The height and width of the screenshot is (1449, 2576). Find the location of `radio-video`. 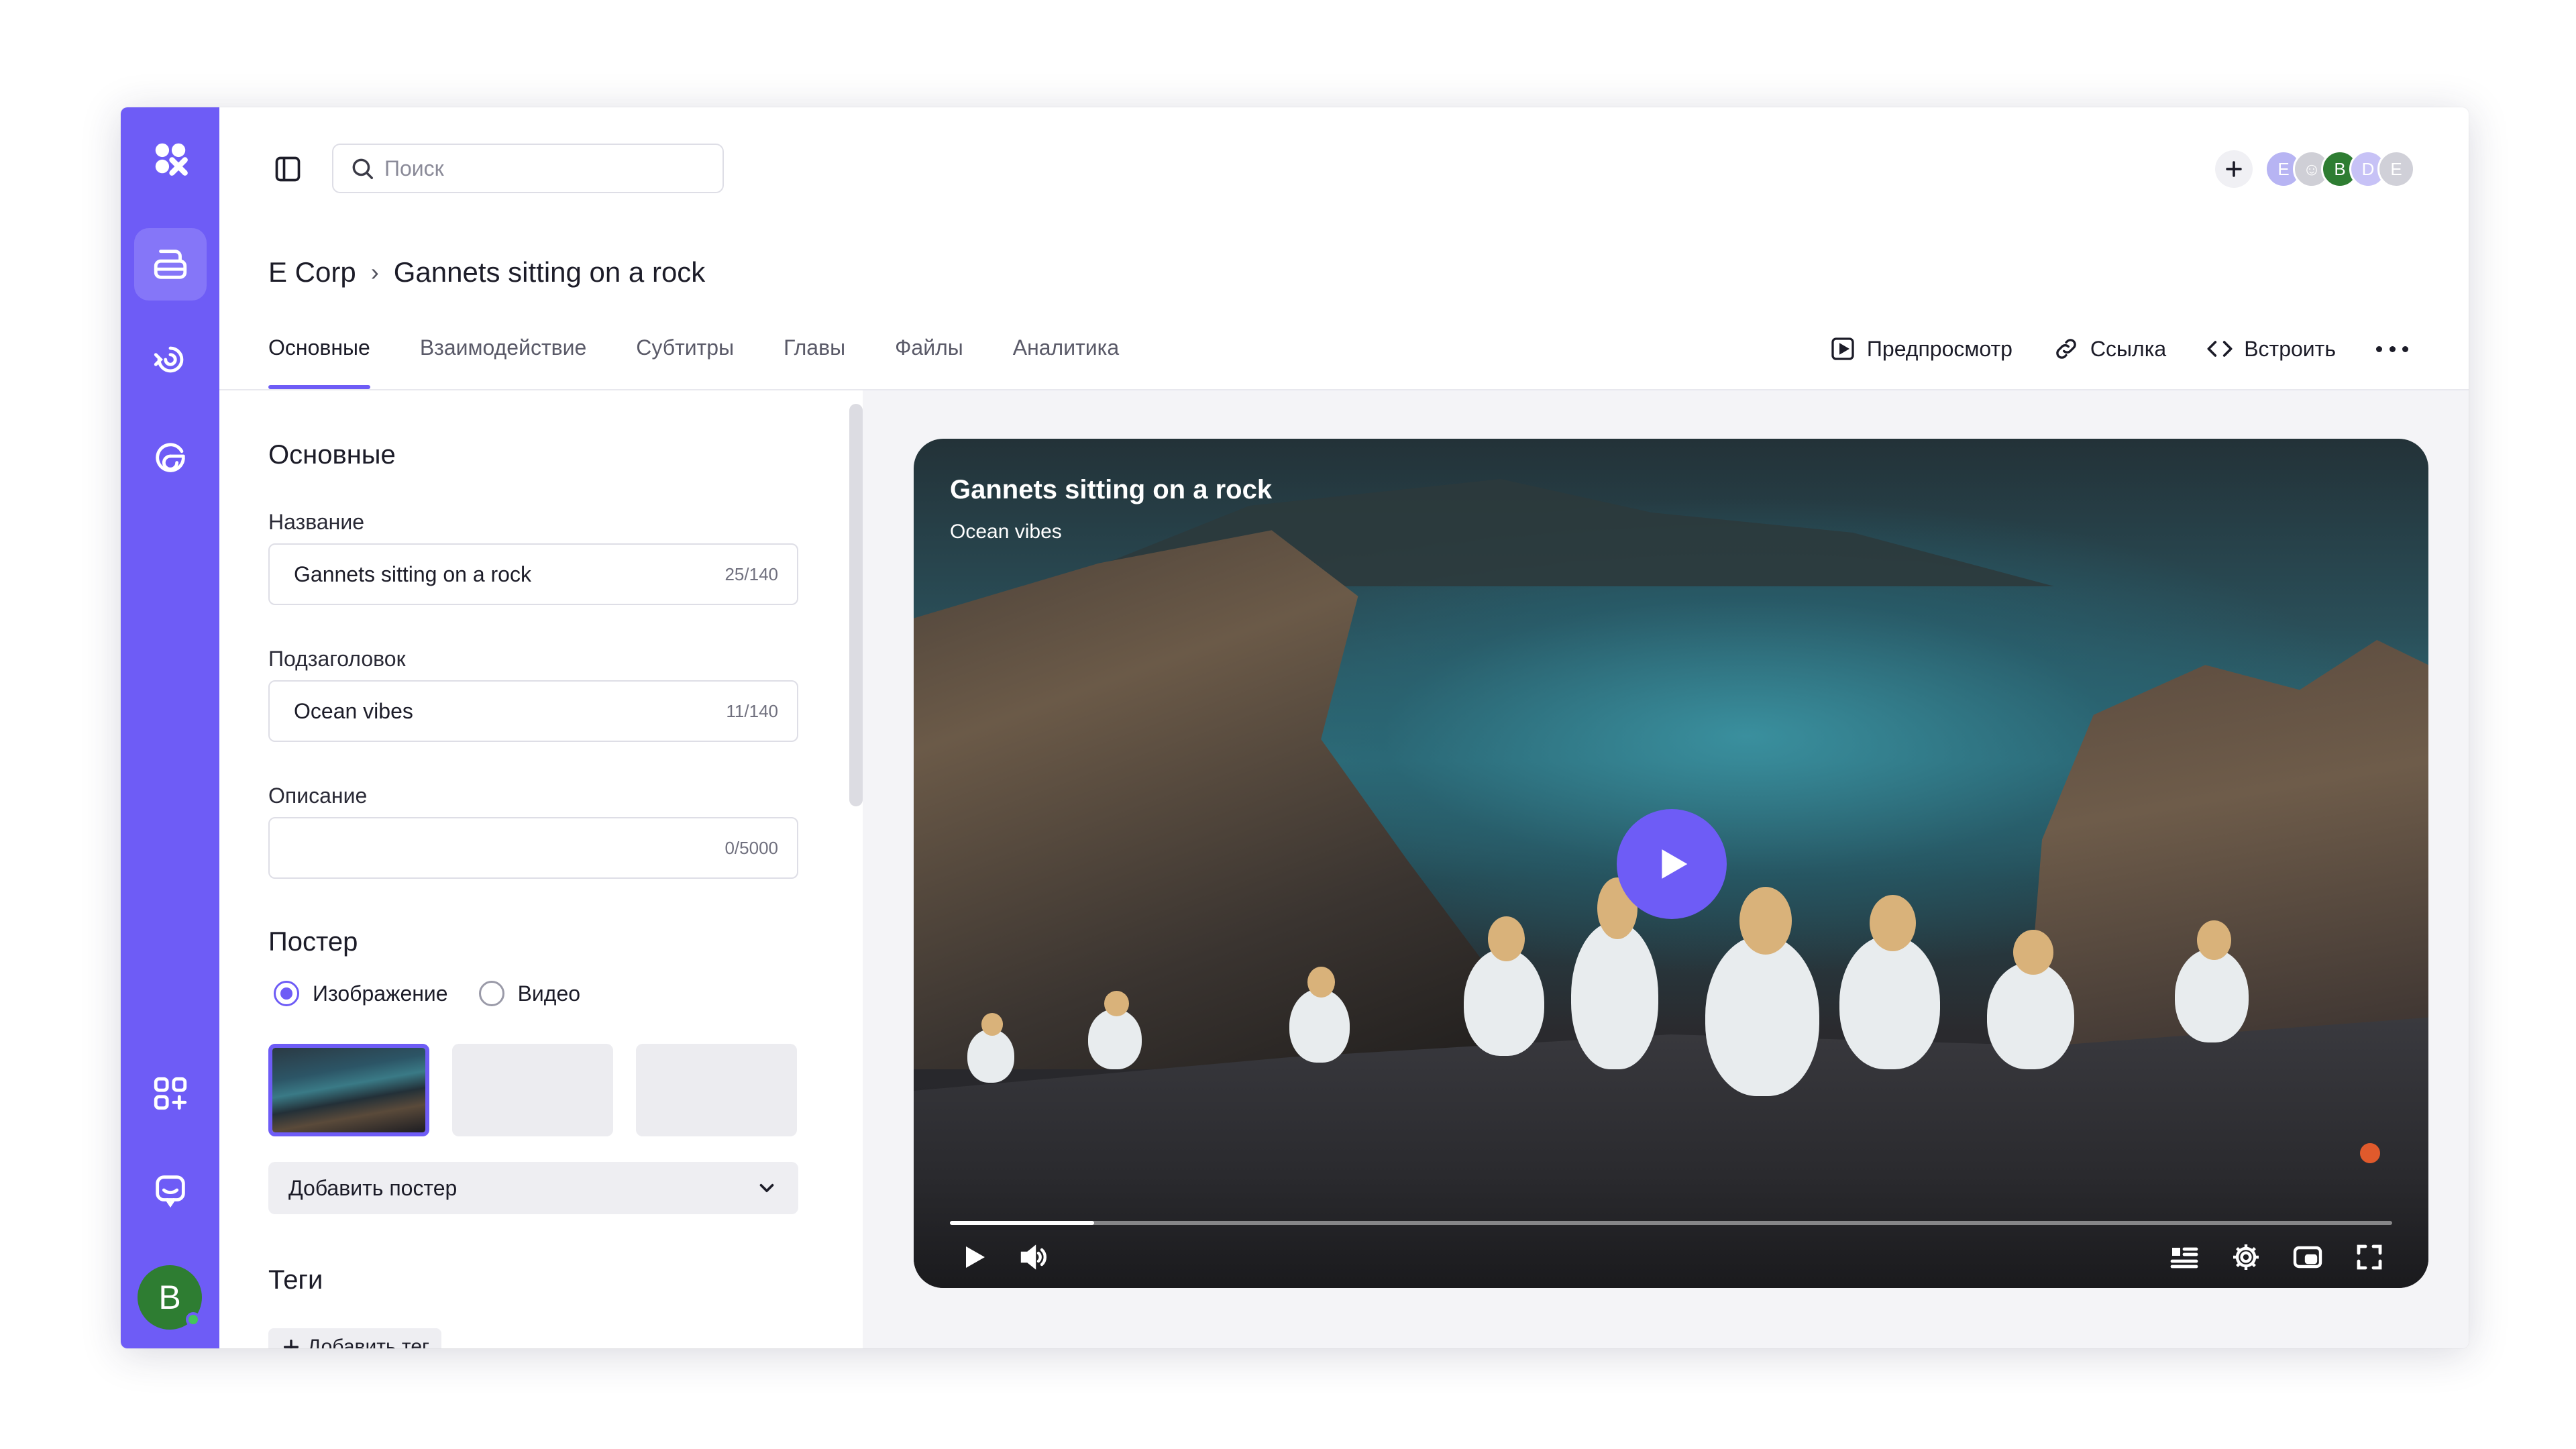

radio-video is located at coordinates (491, 993).